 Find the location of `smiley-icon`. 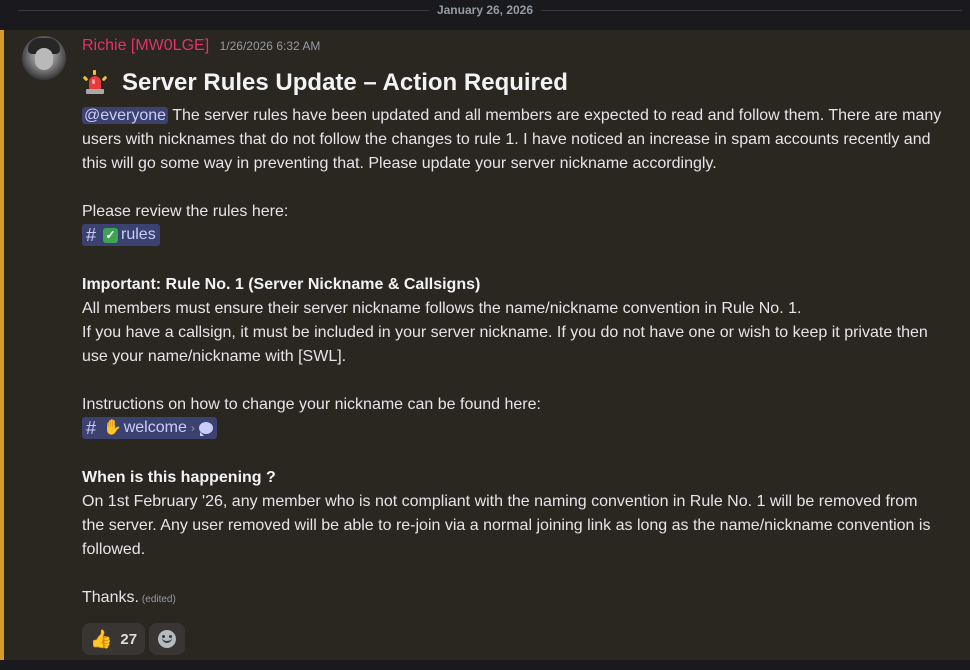

smiley-icon is located at coordinates (167, 639).